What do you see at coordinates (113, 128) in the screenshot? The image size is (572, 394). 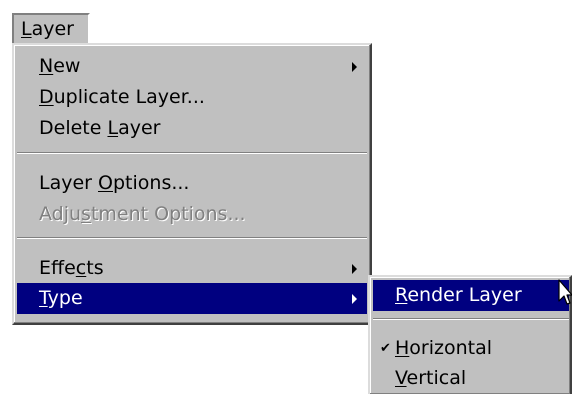 I see `delete-accel: L` at bounding box center [113, 128].